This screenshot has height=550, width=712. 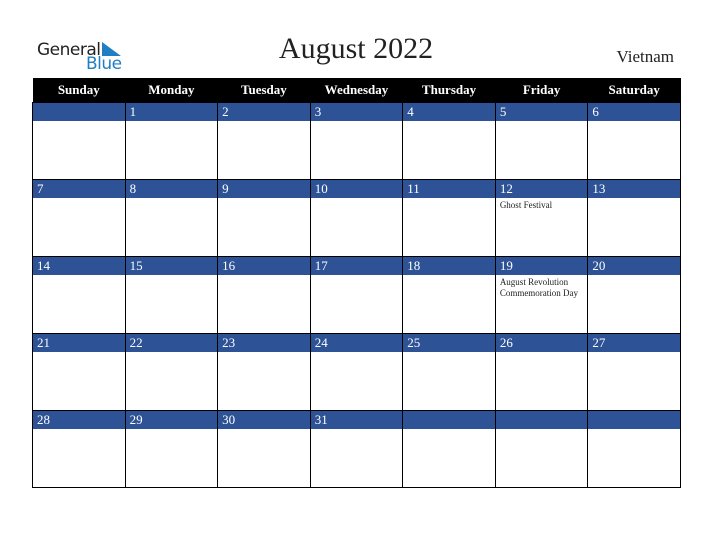 What do you see at coordinates (79, 218) in the screenshot?
I see `day-cell: 7` at bounding box center [79, 218].